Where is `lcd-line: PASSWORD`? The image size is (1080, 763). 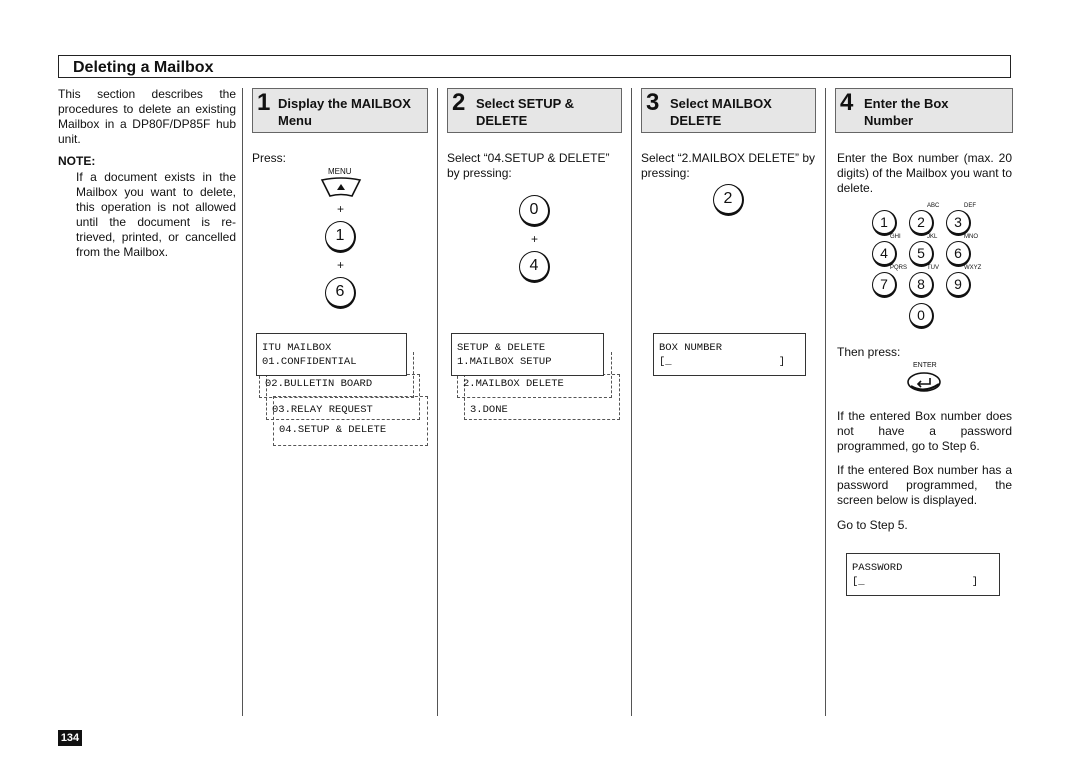
lcd-line: PASSWORD is located at coordinates (877, 568).